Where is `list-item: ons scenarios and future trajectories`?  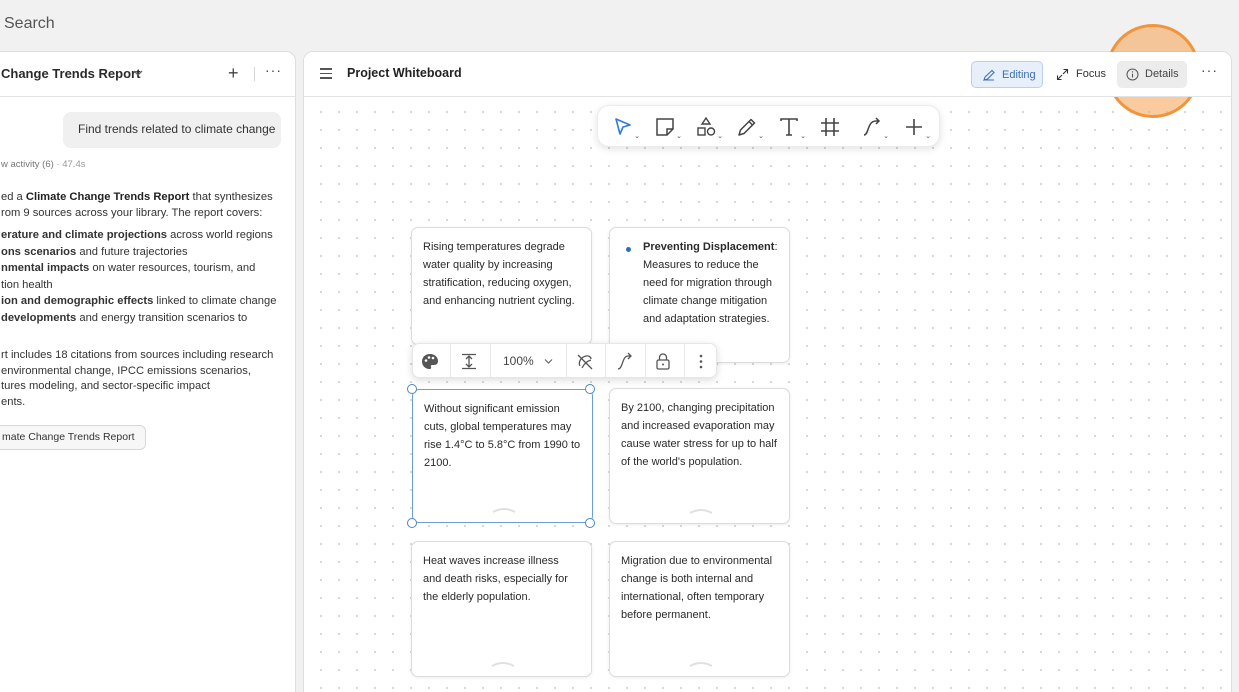
list-item: ons scenarios and future trajectories is located at coordinates (94, 251).